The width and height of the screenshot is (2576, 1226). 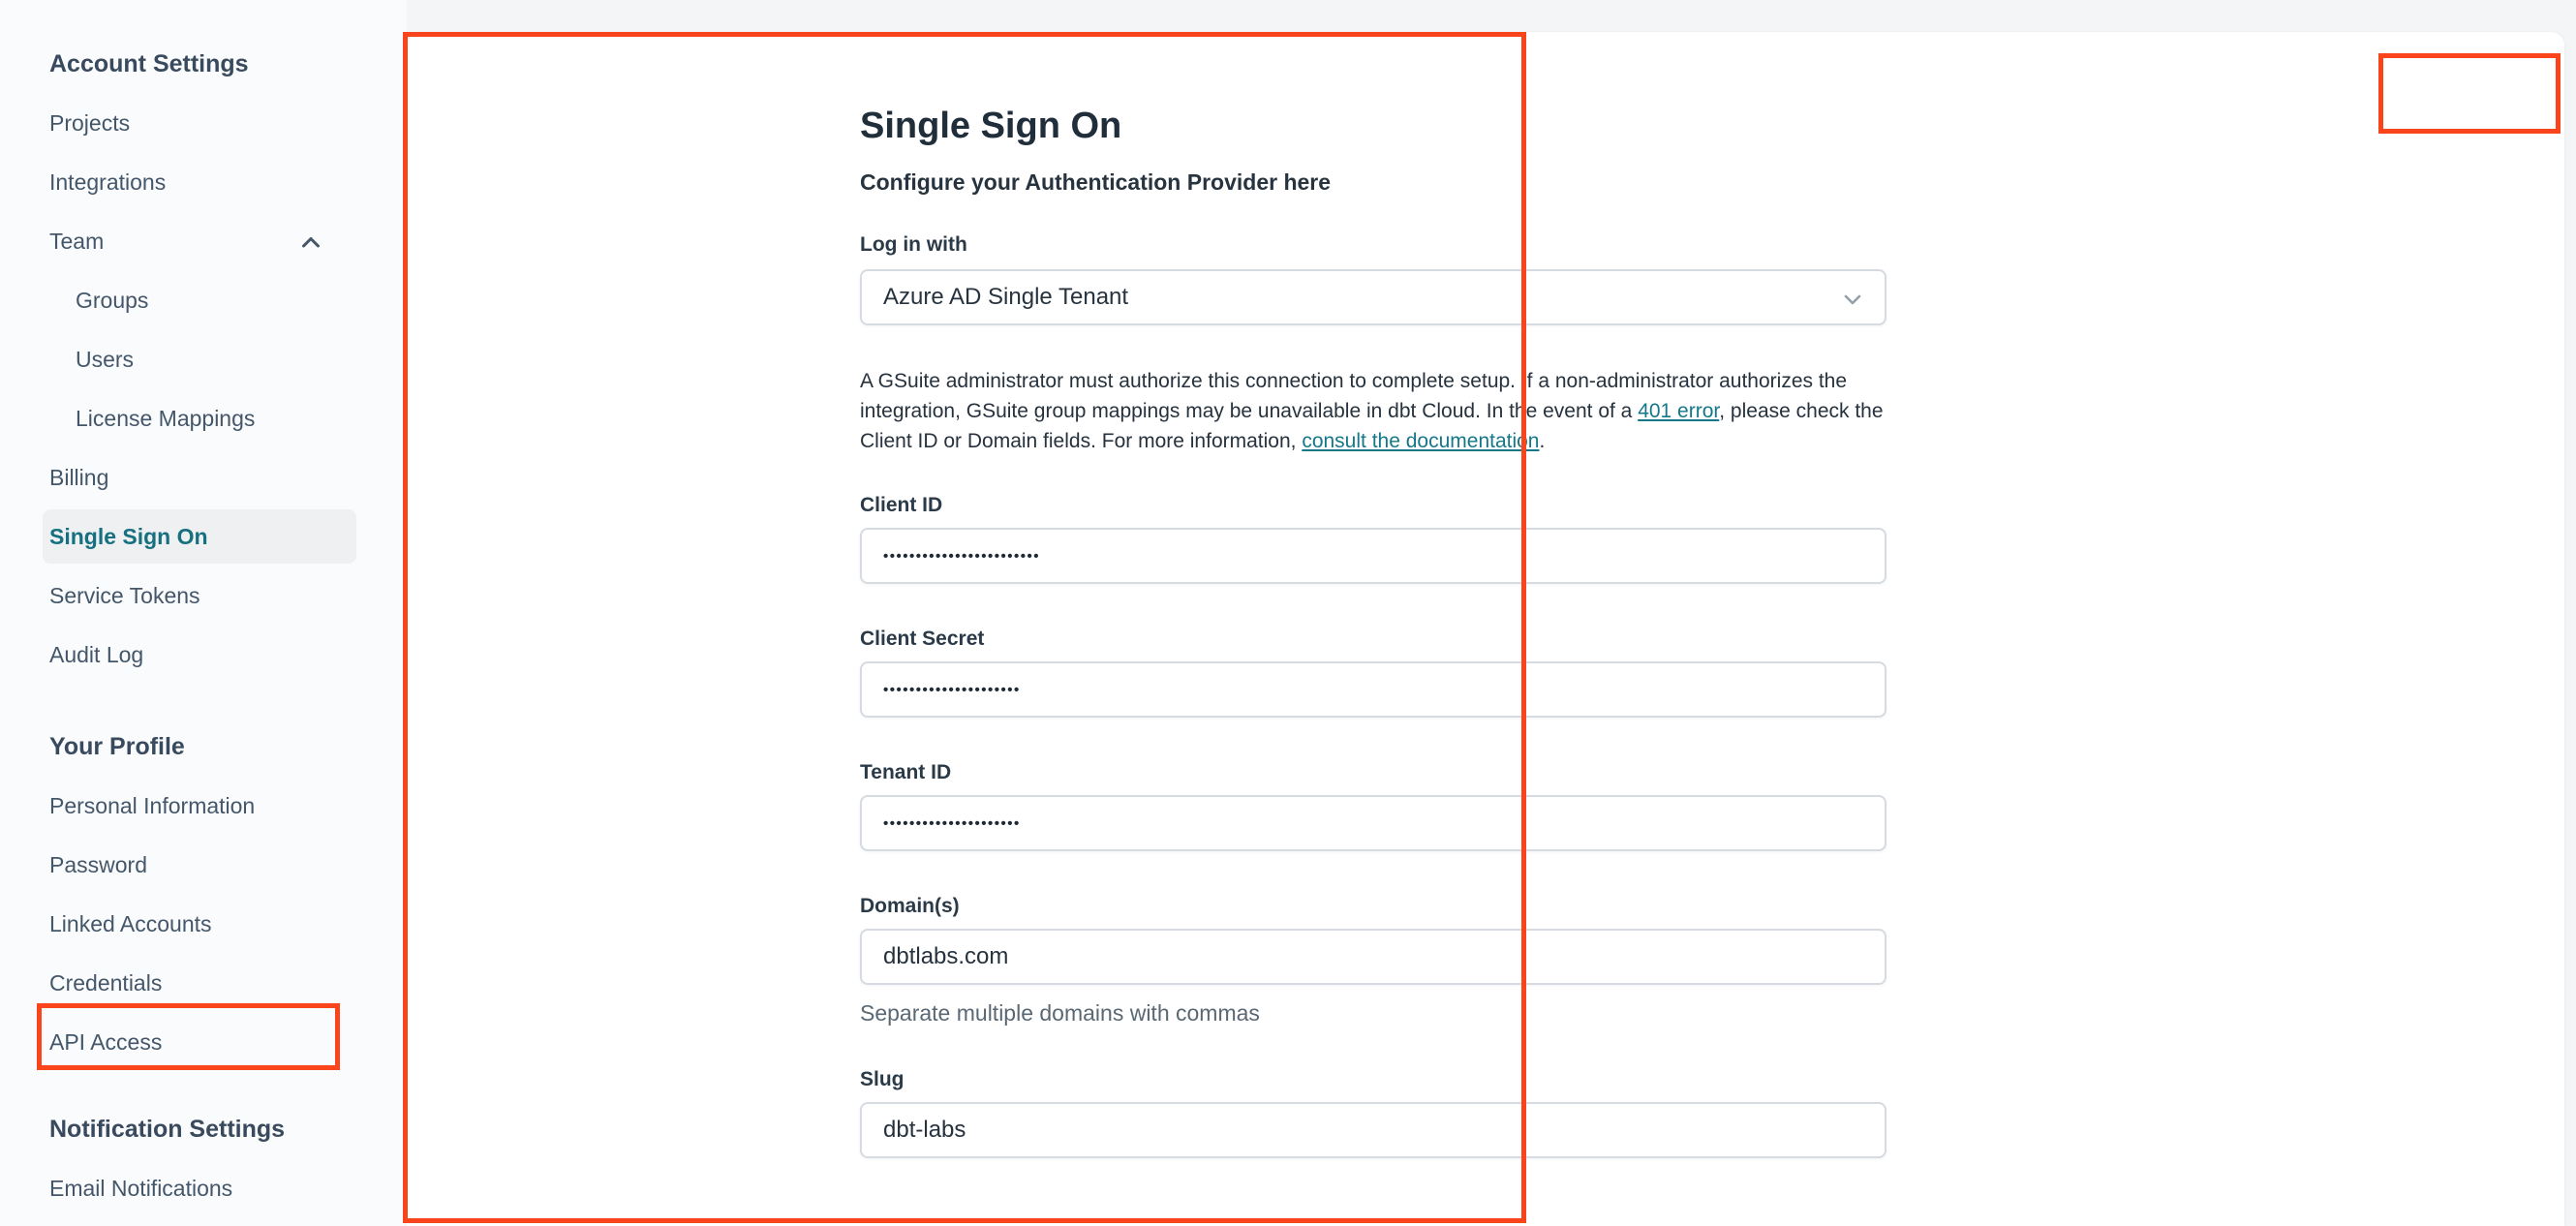 What do you see at coordinates (167, 1129) in the screenshot?
I see `sidebar-header-notification-settings: Notification Settings` at bounding box center [167, 1129].